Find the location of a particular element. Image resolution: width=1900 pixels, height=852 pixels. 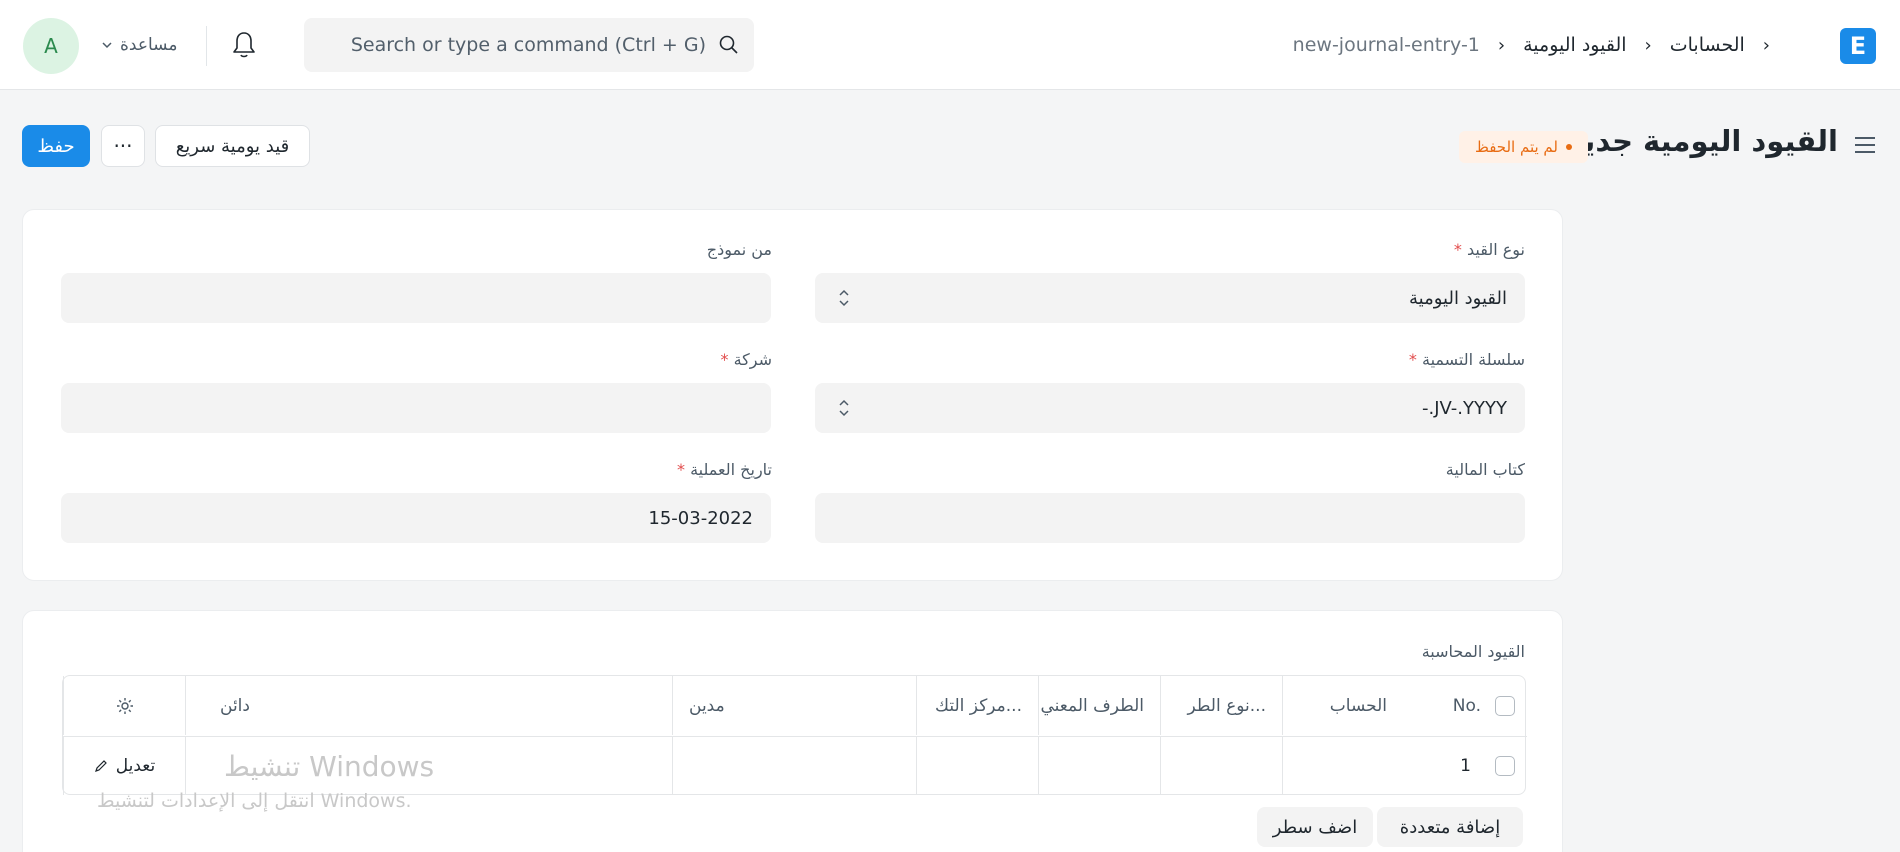

help-dropdown: مساعدة is located at coordinates (138, 45).